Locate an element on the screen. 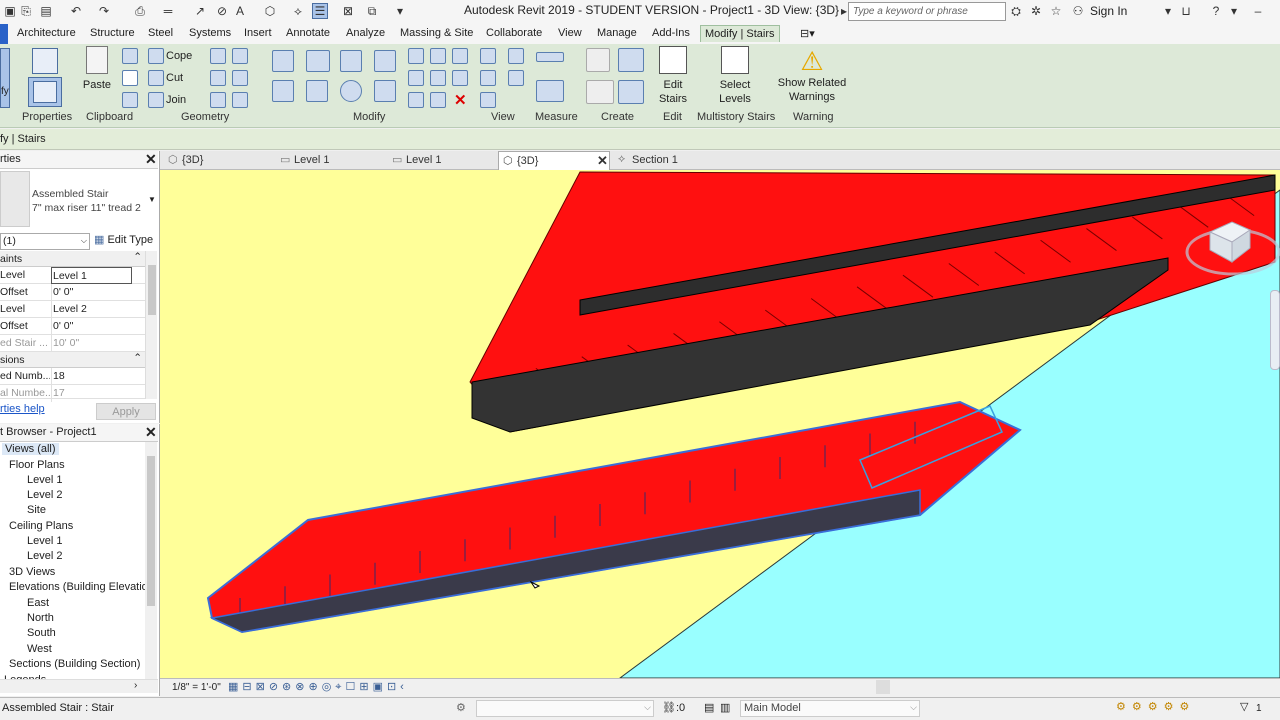  measure-between-icon is located at coordinates (550, 57).